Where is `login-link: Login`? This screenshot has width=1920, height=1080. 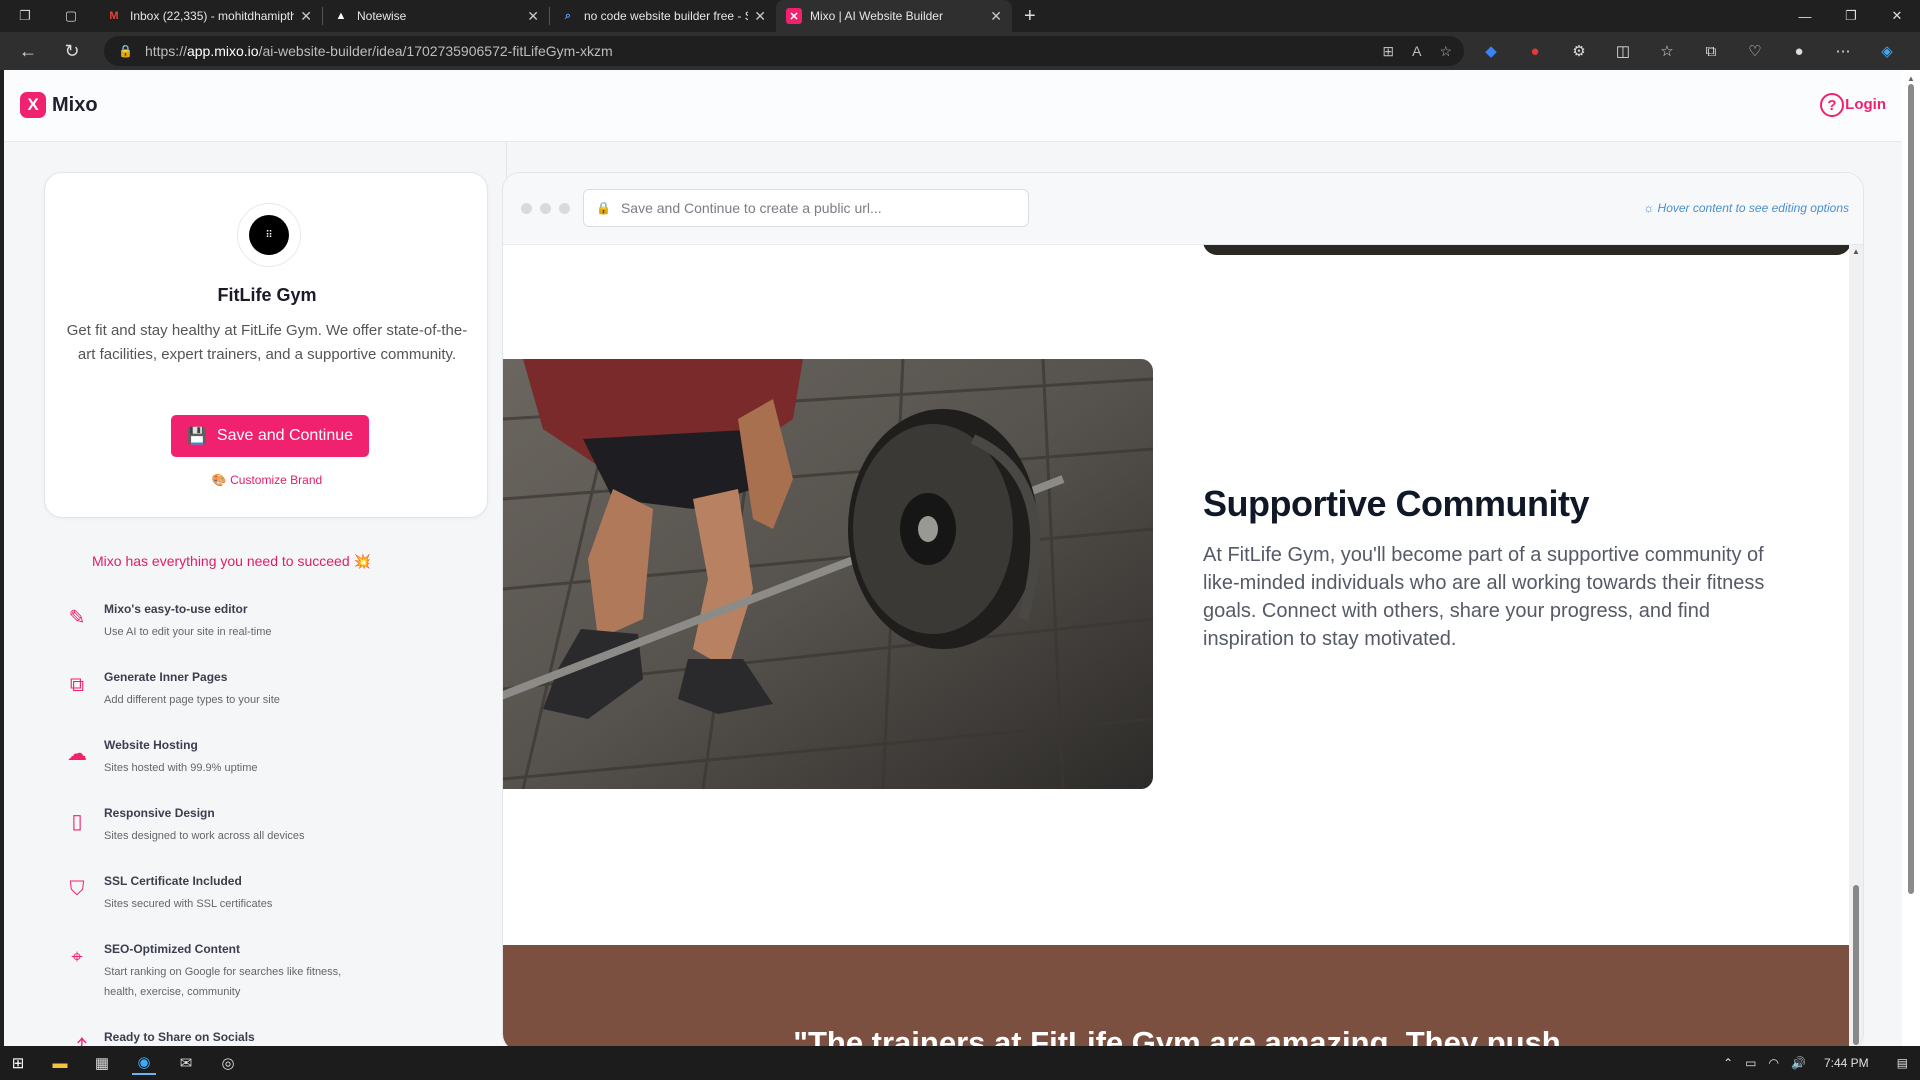 login-link: Login is located at coordinates (1865, 104).